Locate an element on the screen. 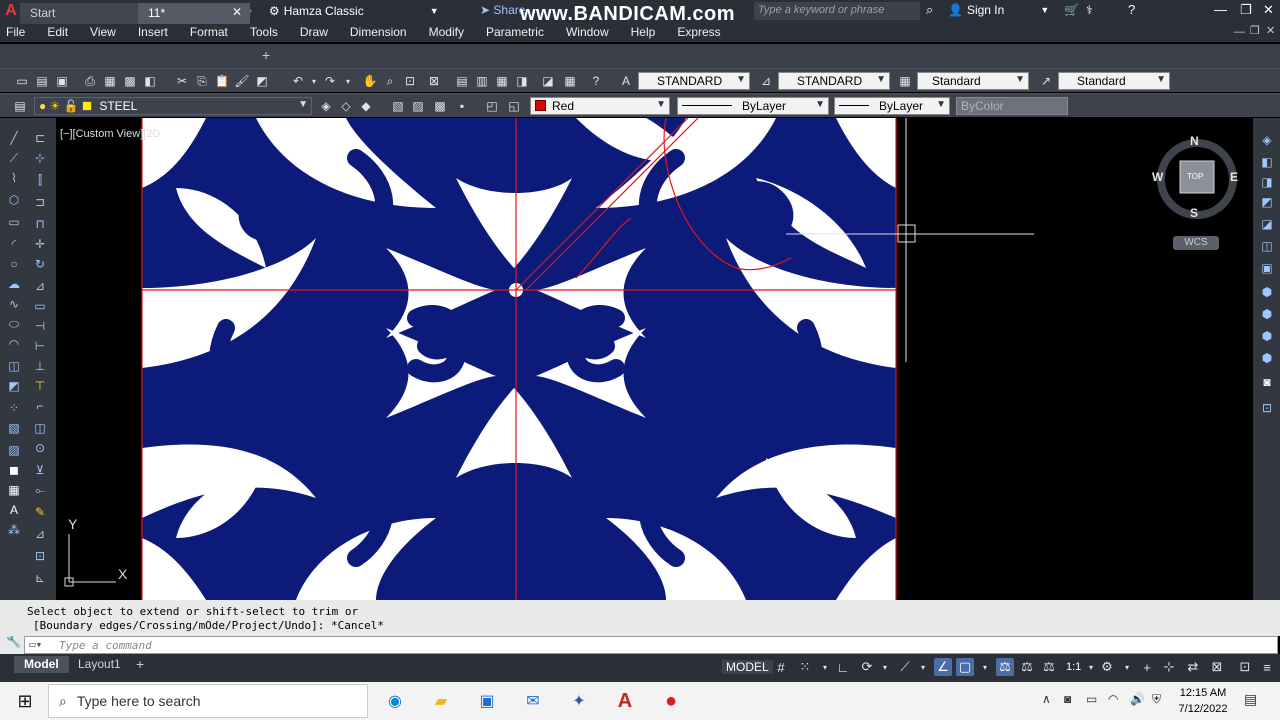 This screenshot has width=1280, height=720. layer-properties-icon: ▤ is located at coordinates (20, 106).